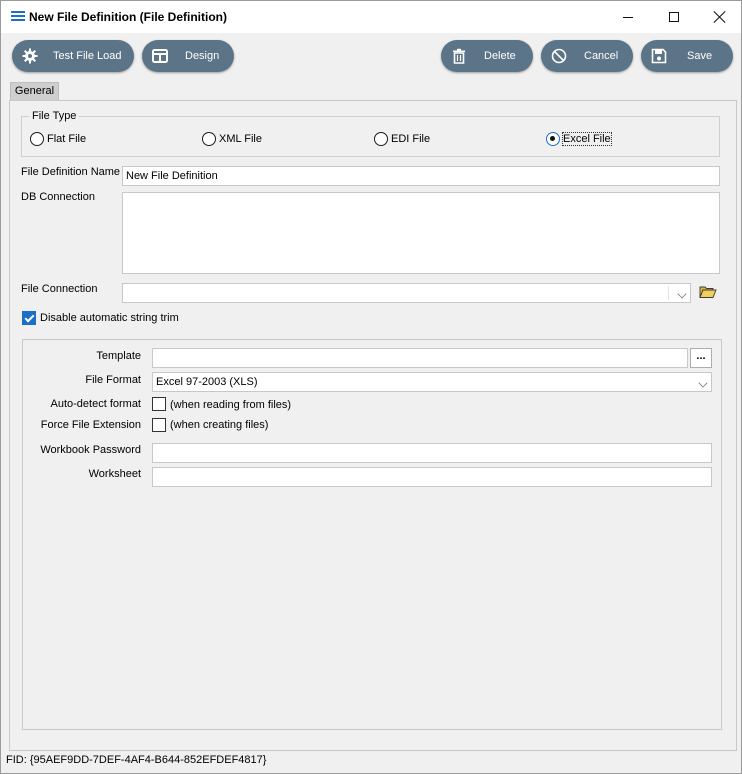 The height and width of the screenshot is (774, 742). I want to click on radio-circle-selected, so click(553, 139).